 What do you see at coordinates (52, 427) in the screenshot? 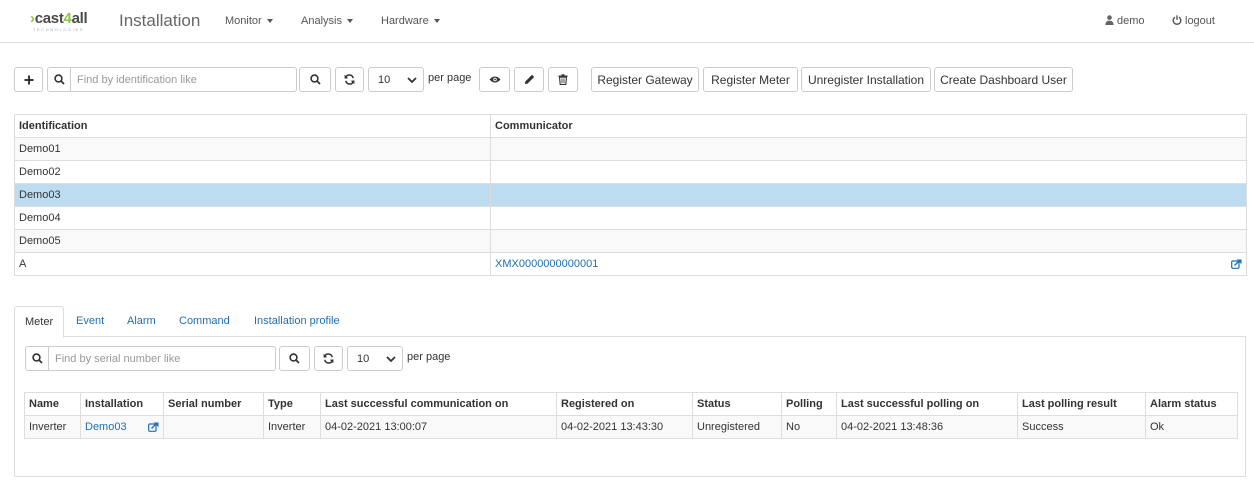
I see `cell-name: Inverter` at bounding box center [52, 427].